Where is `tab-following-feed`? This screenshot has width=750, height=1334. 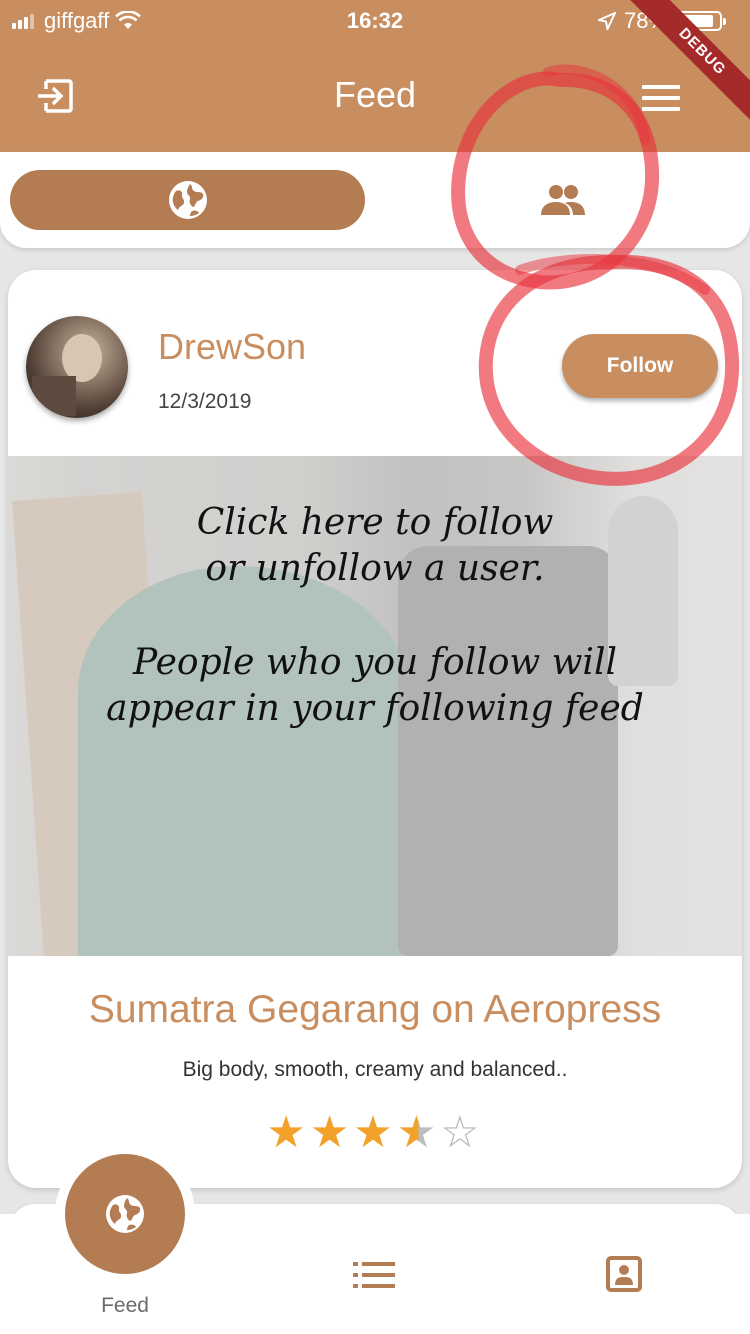 tab-following-feed is located at coordinates (562, 200).